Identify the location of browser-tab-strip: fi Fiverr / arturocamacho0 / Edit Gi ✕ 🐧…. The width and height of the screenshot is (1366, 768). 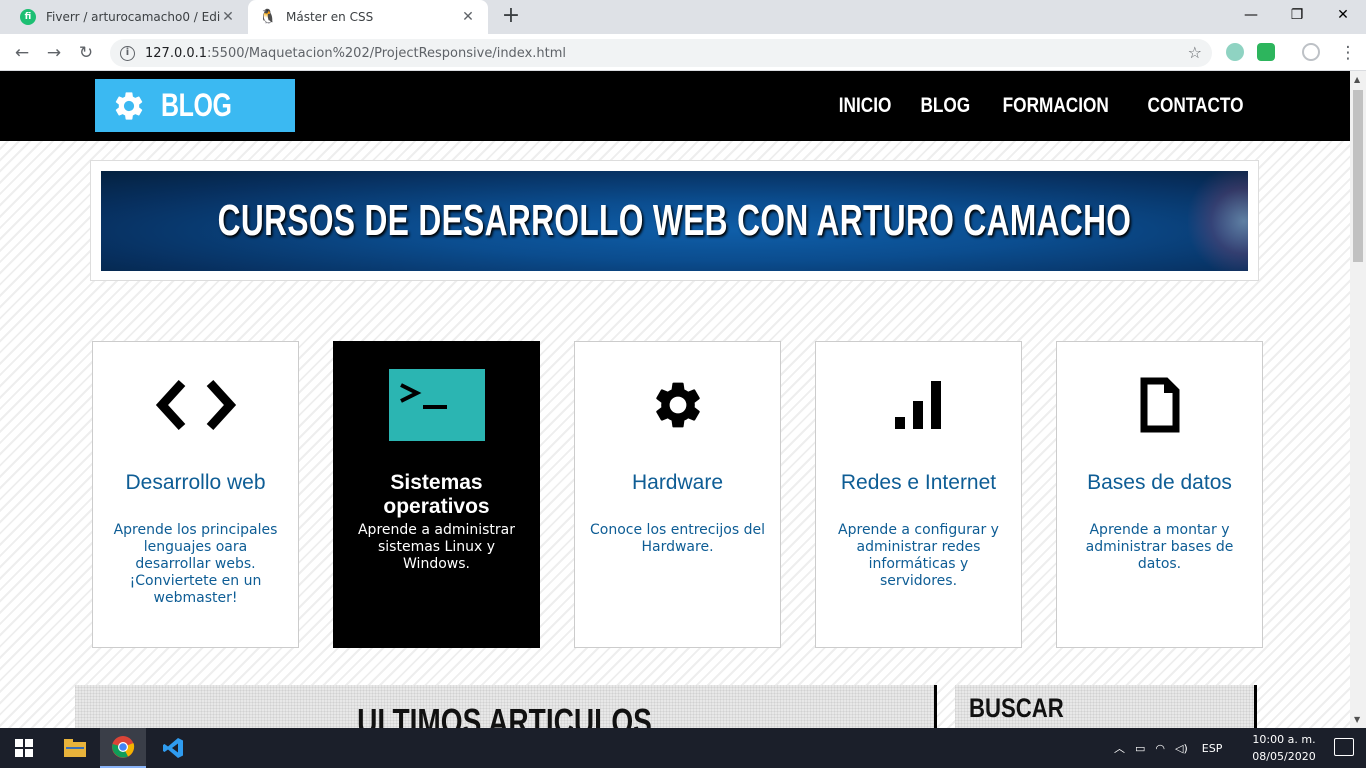
(683, 17).